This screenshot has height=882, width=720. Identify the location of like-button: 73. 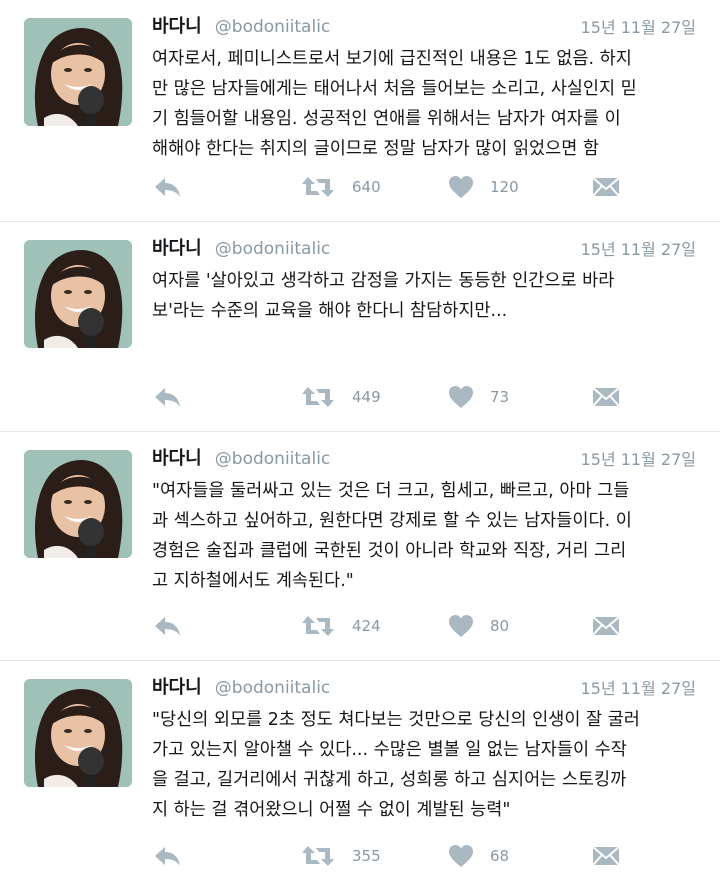
(478, 397).